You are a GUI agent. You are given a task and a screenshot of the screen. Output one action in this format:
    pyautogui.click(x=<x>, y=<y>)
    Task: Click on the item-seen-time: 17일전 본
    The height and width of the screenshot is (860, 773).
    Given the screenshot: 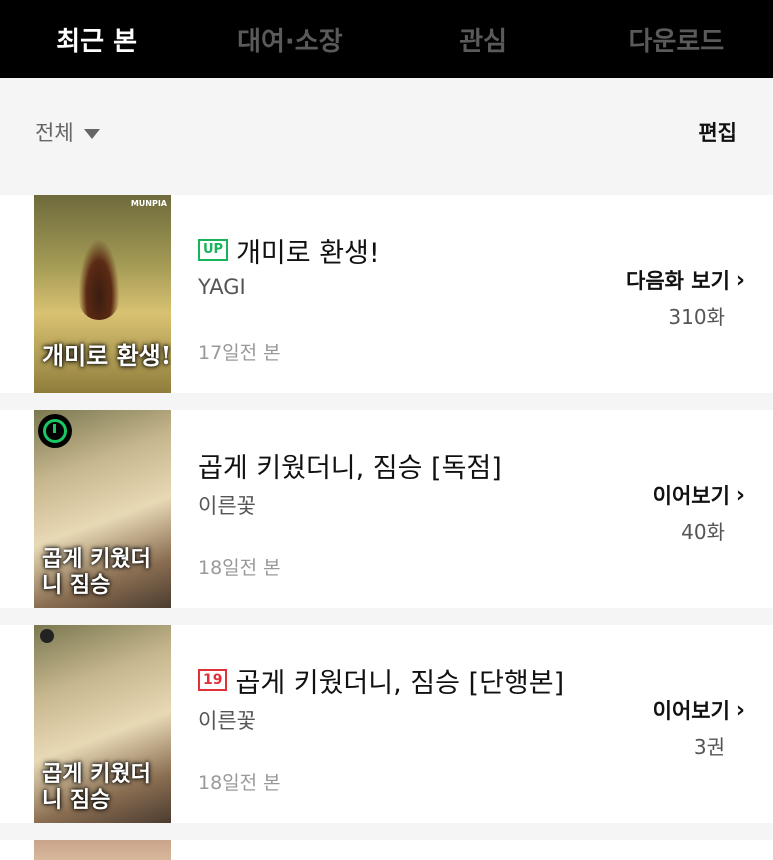 What is the action you would take?
    pyautogui.click(x=239, y=353)
    